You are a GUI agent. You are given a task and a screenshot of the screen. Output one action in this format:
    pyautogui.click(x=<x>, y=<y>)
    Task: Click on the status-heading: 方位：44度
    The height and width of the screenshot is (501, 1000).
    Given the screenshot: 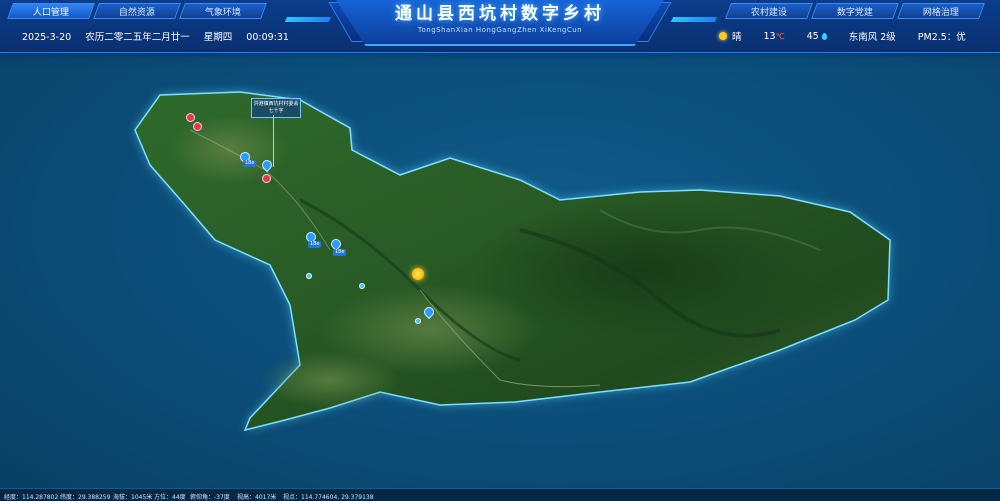 What is the action you would take?
    pyautogui.click(x=170, y=497)
    